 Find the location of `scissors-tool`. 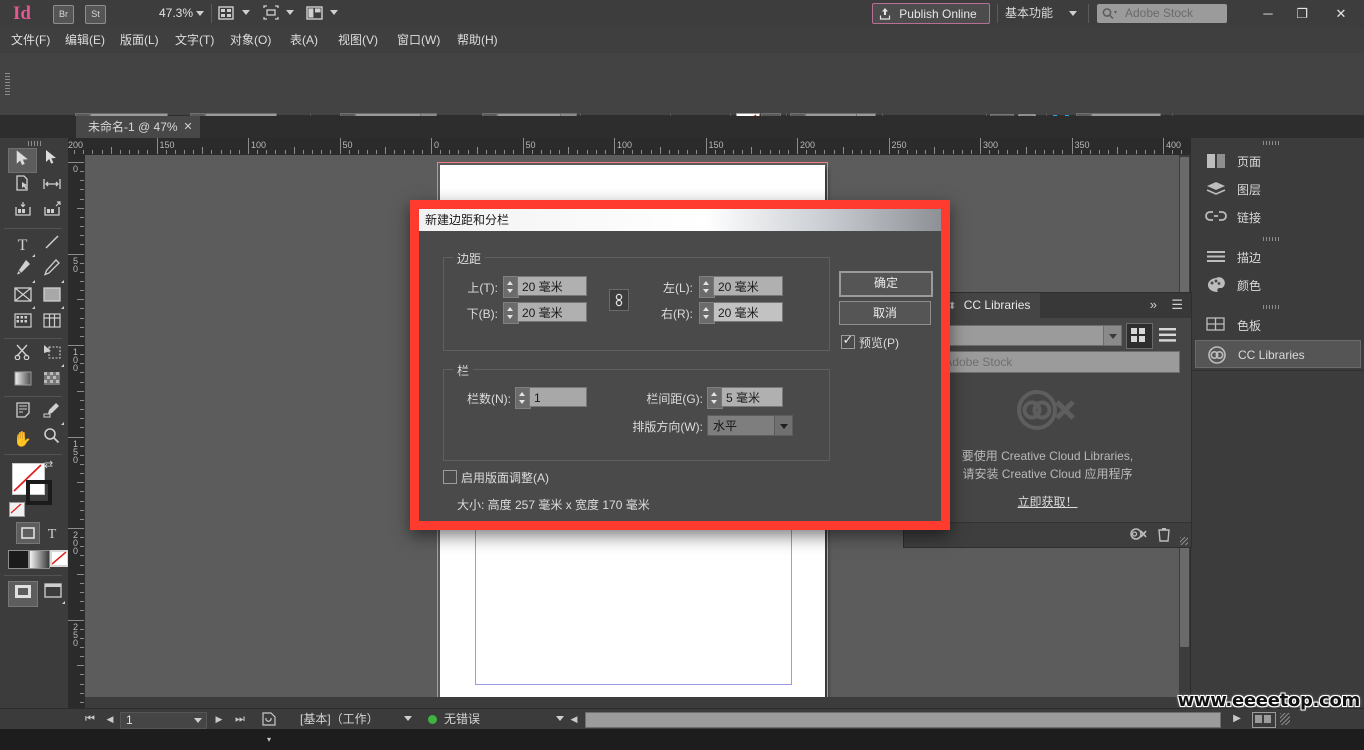

scissors-tool is located at coordinates (22, 355).